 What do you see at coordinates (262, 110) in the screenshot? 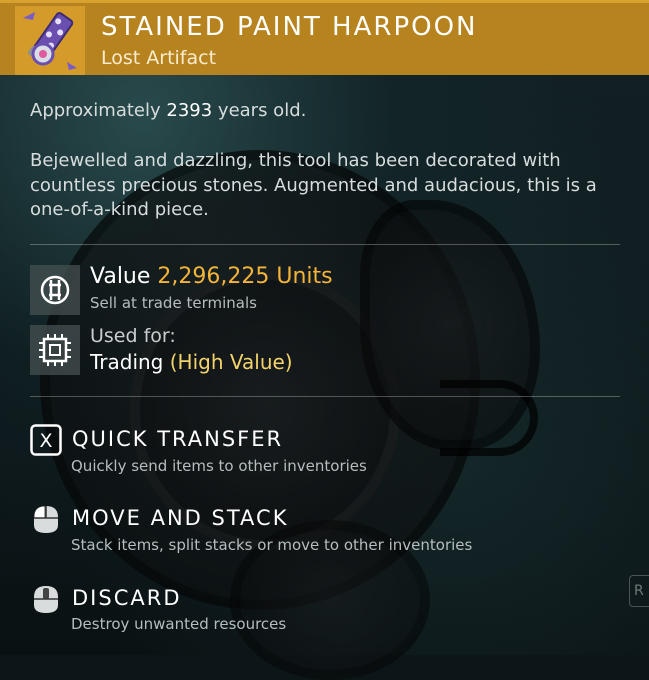
I see `age-suffix: years old.` at bounding box center [262, 110].